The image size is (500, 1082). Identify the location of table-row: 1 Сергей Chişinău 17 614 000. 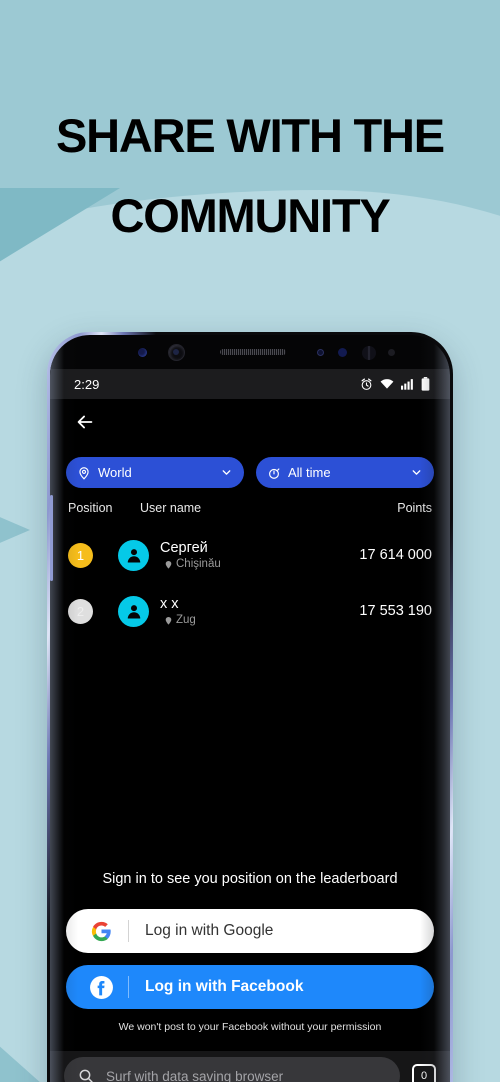
(250, 555).